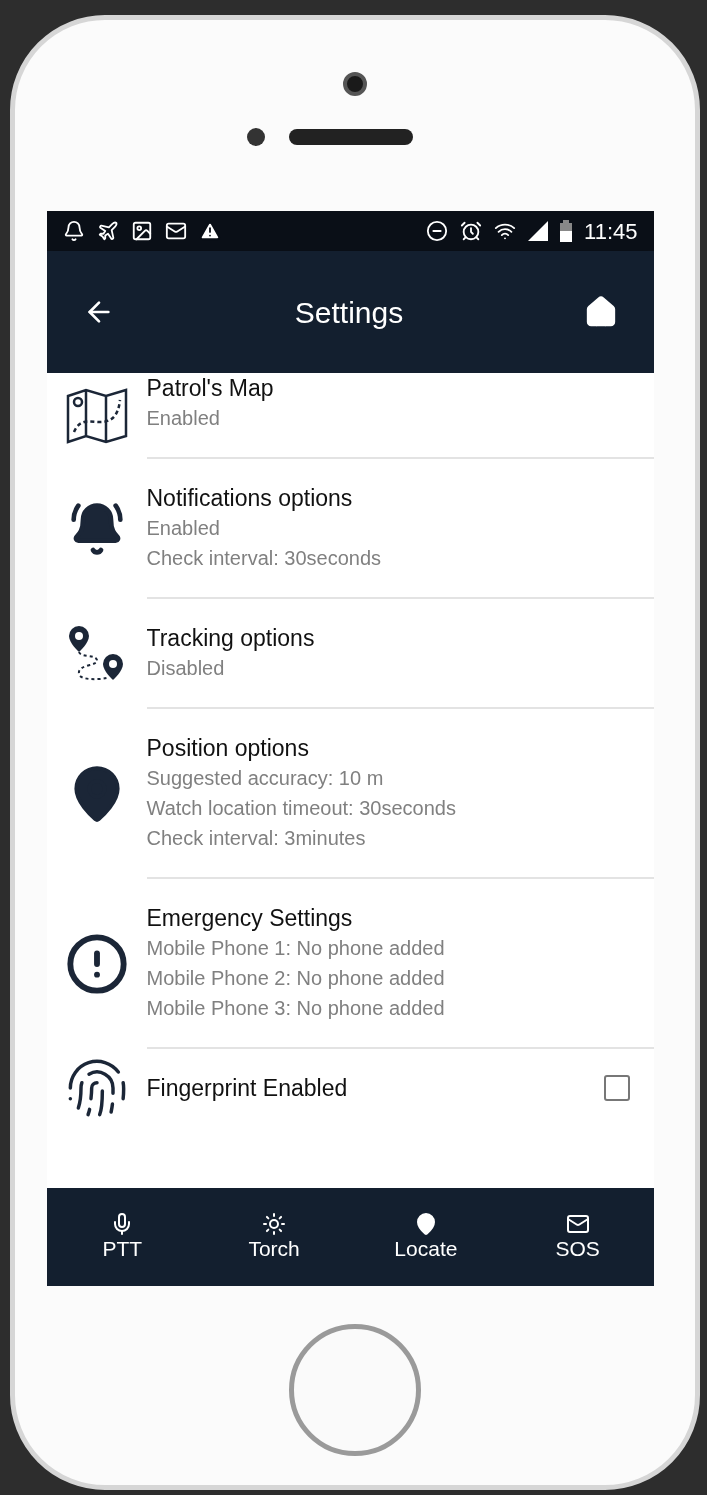 The image size is (707, 1495). Describe the element at coordinates (301, 808) in the screenshot. I see `setting-detail: Watch location timeout: 30seconds` at that location.